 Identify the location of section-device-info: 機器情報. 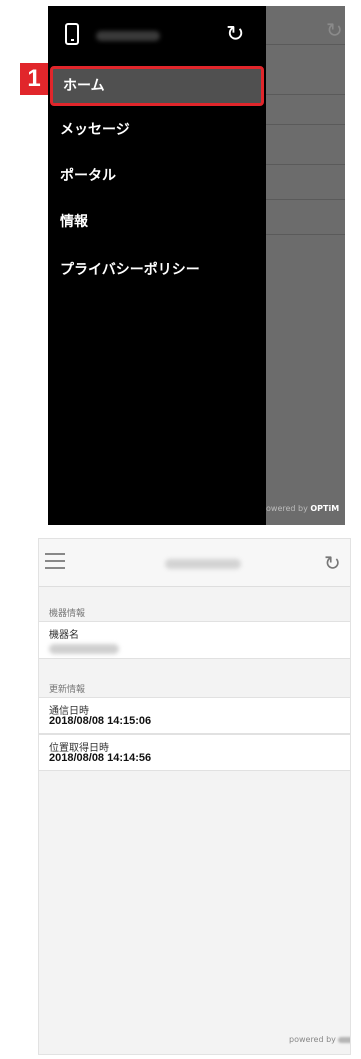
(67, 614).